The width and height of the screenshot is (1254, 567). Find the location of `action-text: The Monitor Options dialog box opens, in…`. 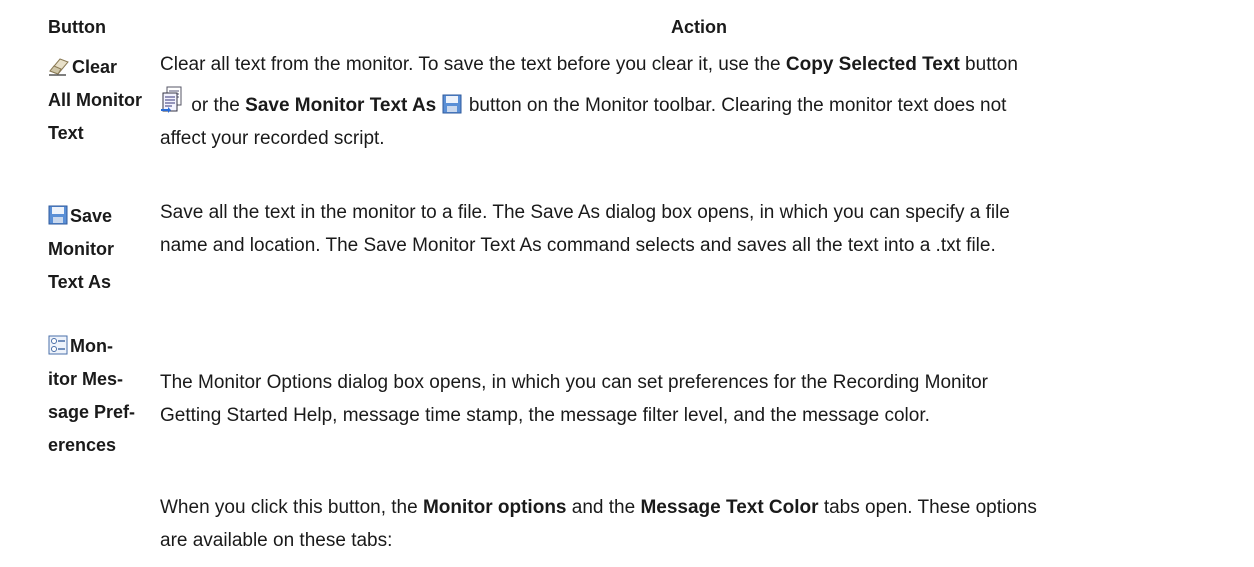

action-text: The Monitor Options dialog box opens, in… is located at coordinates (574, 382).